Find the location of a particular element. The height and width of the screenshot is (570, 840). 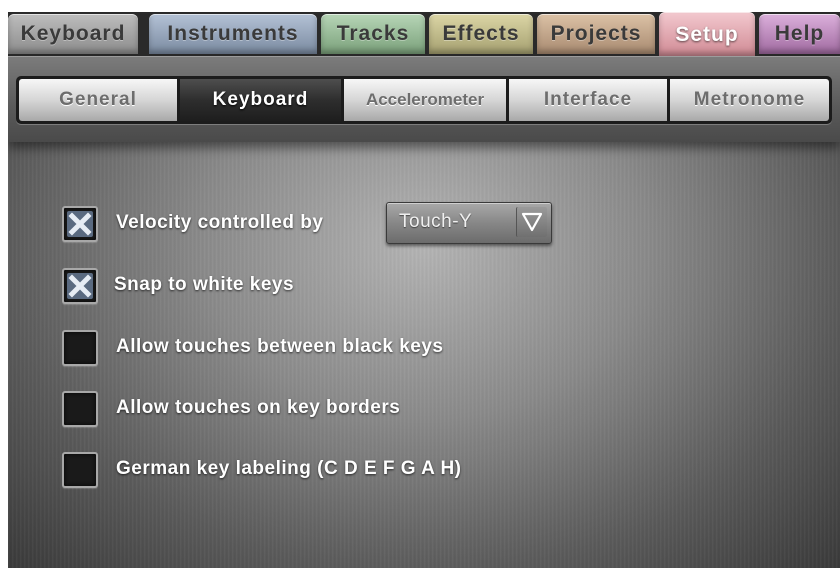

velocity-checkbox is located at coordinates (80, 224).